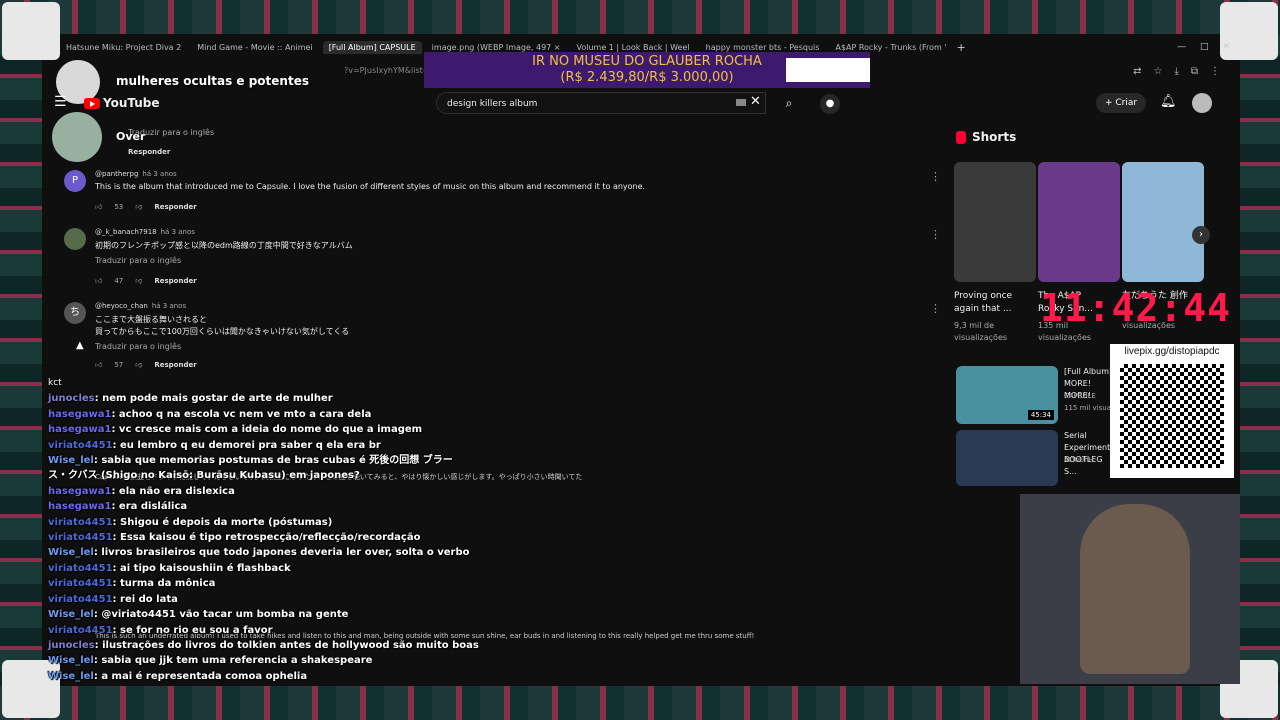  I want to click on stream-frame-left, so click(21, 360).